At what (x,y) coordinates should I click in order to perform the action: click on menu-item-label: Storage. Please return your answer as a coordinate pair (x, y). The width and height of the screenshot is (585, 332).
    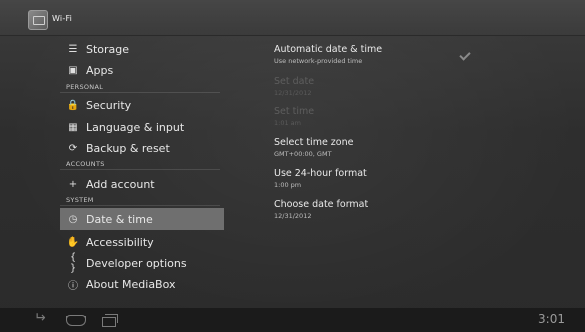
    Looking at the image, I should click on (108, 49).